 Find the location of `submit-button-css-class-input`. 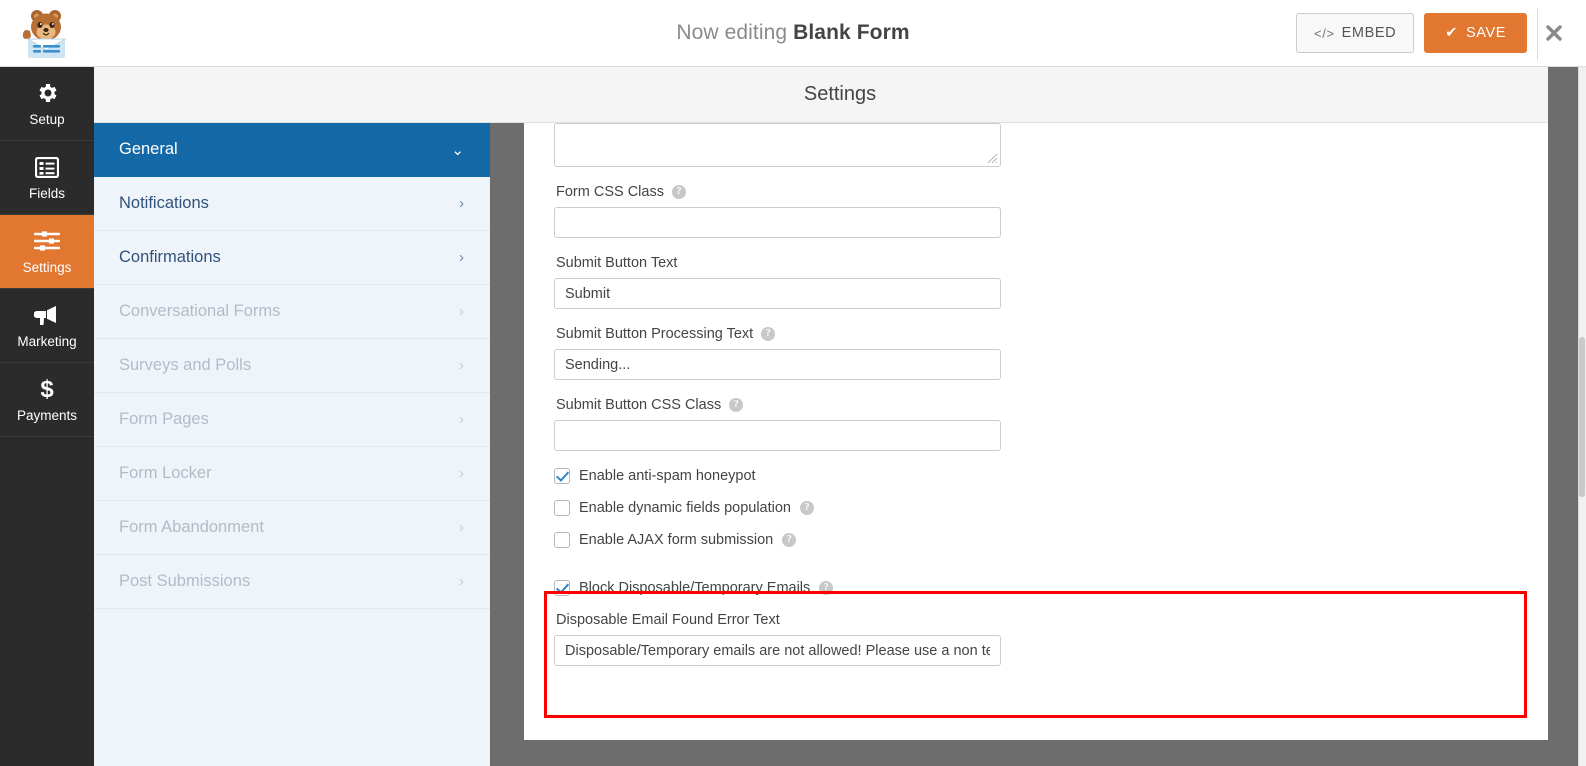

submit-button-css-class-input is located at coordinates (777, 435).